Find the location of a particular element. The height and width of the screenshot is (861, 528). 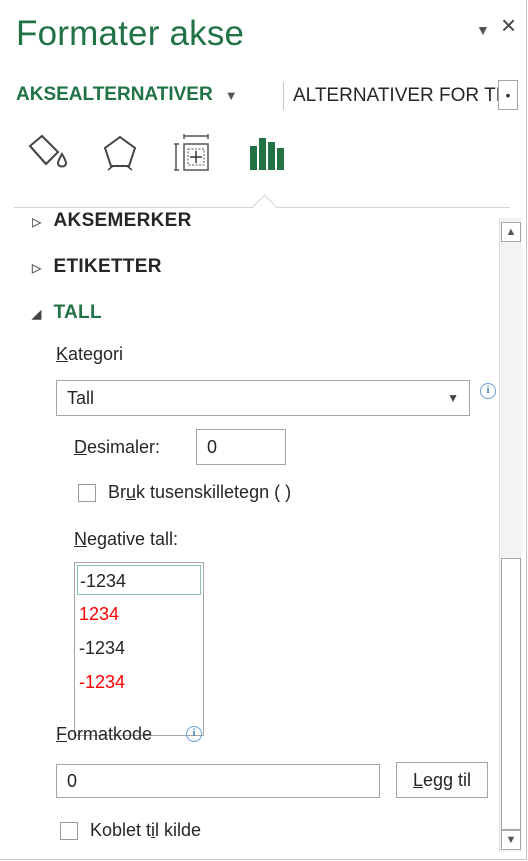

negative-numbers-label: Negative tall: is located at coordinates (126, 539).